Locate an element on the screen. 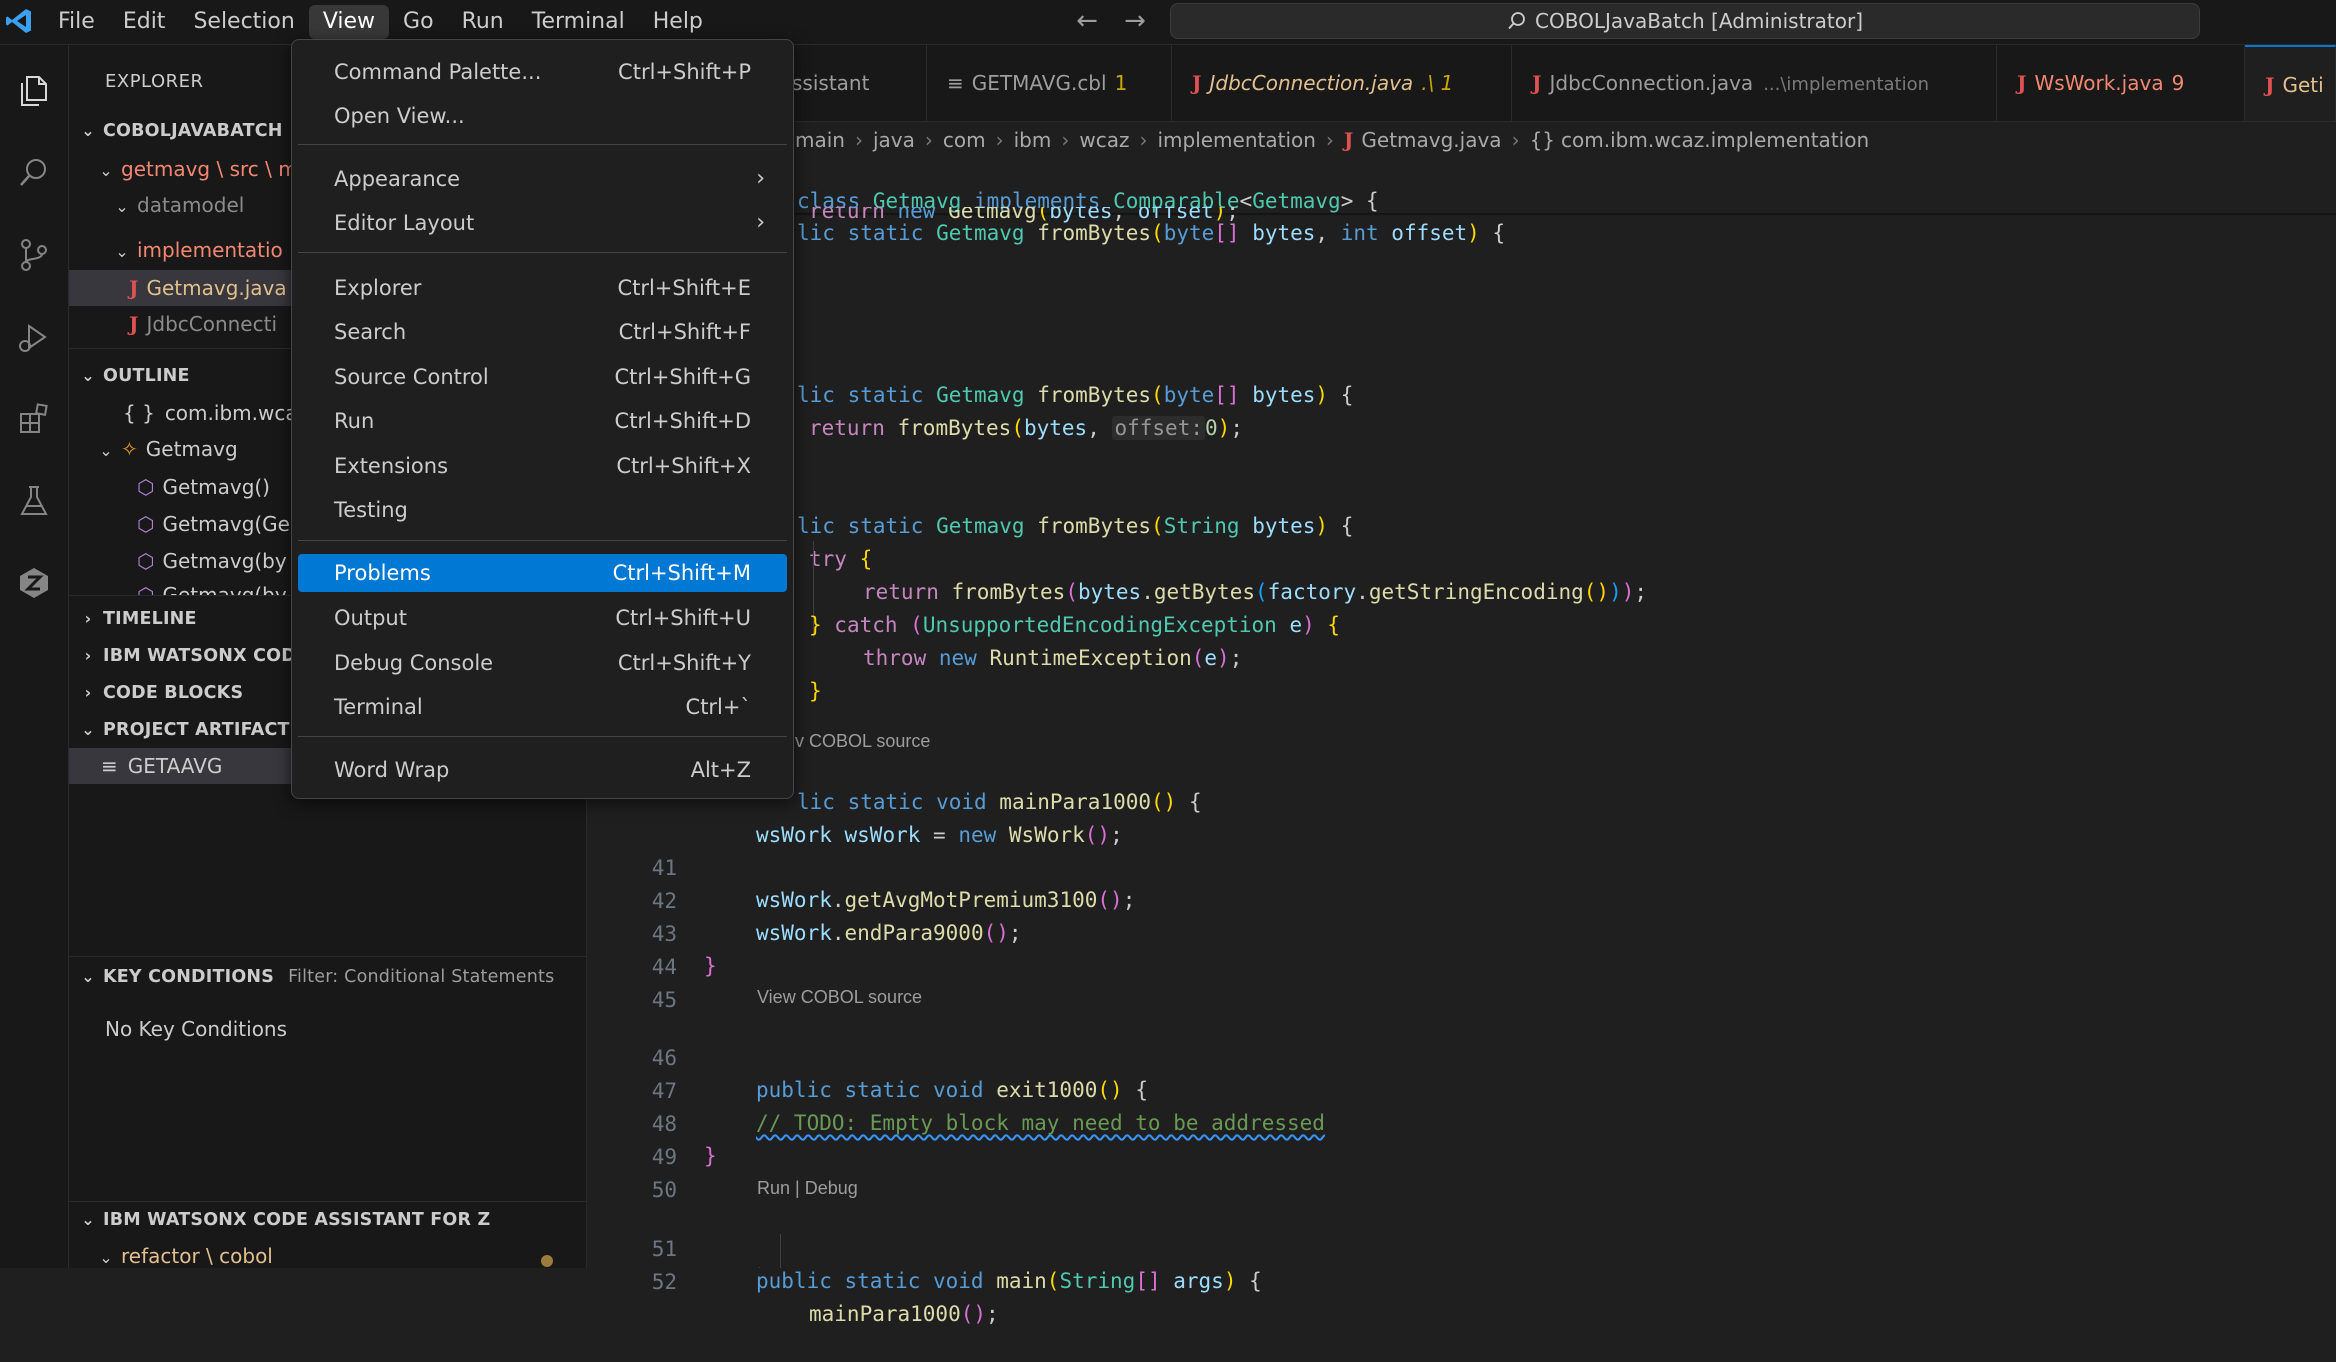  menu-file: File is located at coordinates (76, 22).